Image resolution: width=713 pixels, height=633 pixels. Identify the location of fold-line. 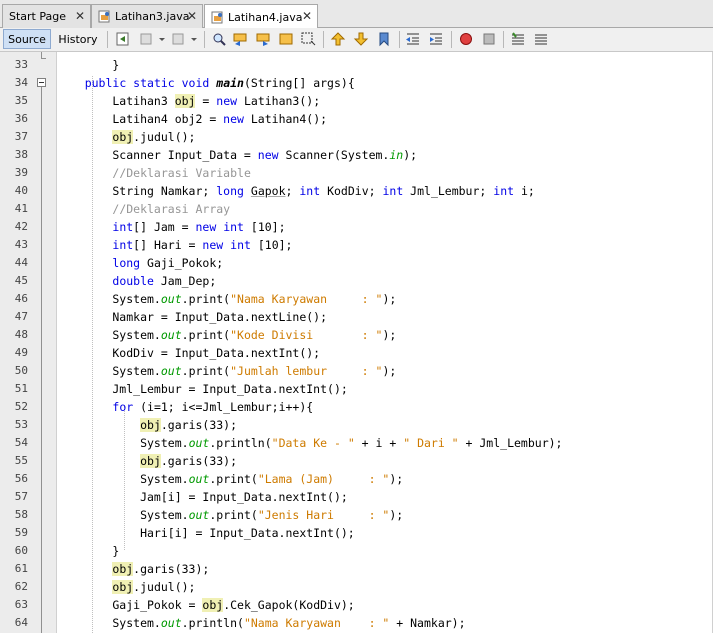
(41, 360).